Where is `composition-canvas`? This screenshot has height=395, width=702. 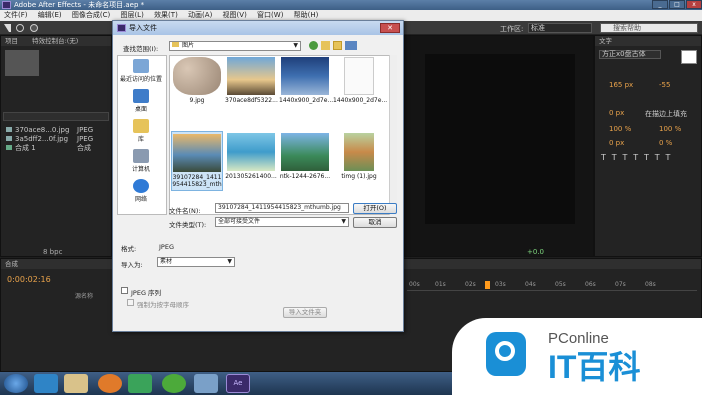
composition-canvas is located at coordinates (500, 139).